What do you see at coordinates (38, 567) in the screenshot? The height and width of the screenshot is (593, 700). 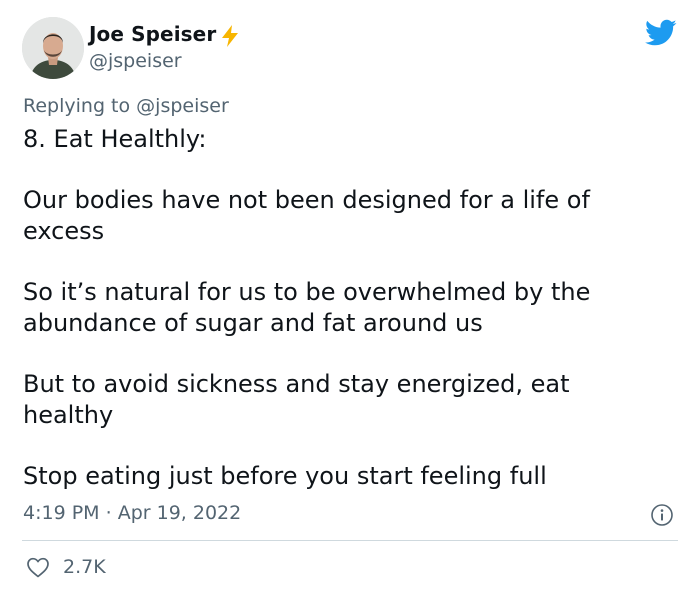 I see `heart-icon` at bounding box center [38, 567].